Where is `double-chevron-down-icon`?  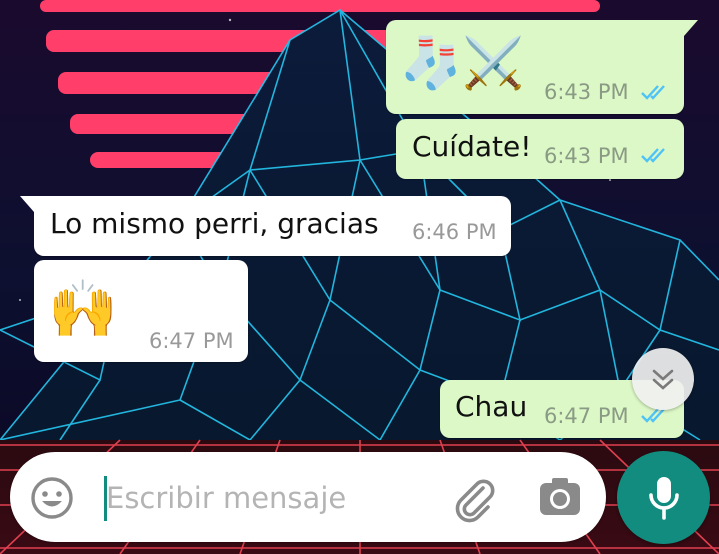 double-chevron-down-icon is located at coordinates (663, 379).